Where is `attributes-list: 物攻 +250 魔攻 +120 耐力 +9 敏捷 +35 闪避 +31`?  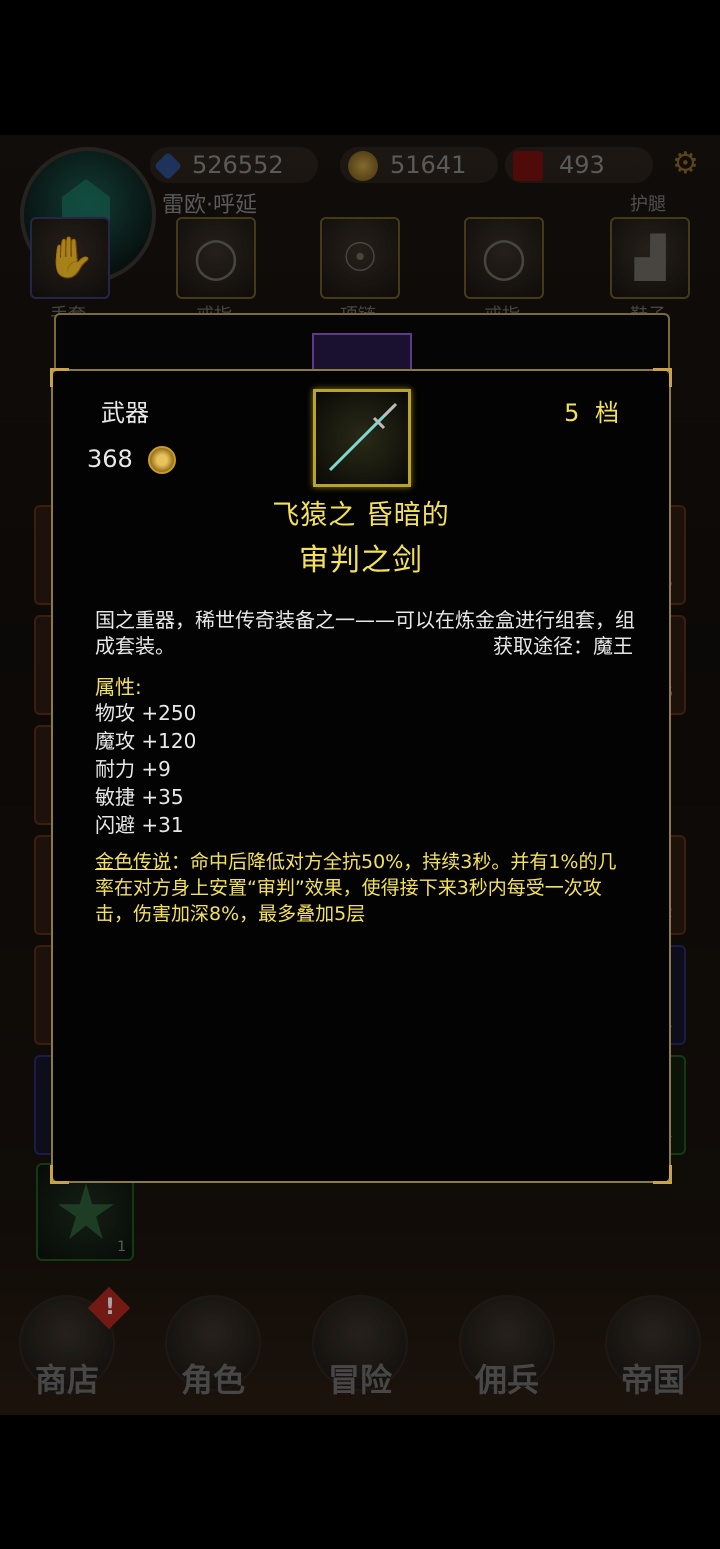
attributes-list: 物攻 +250 魔攻 +120 耐力 +9 敏捷 +35 闪避 +31 is located at coordinates (145, 769).